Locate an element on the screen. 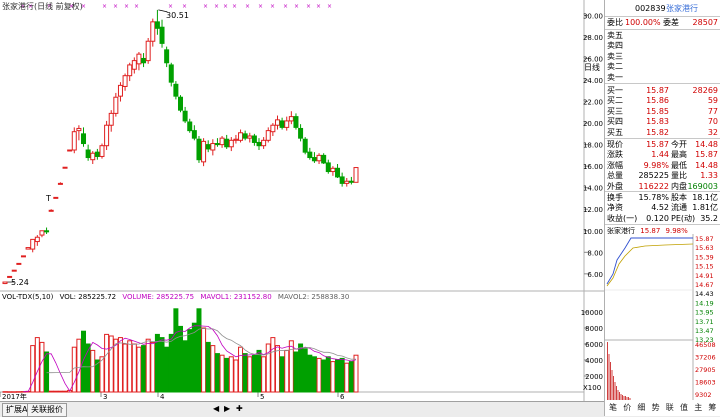  nav-left-icon: ◀ is located at coordinates (216, 408).